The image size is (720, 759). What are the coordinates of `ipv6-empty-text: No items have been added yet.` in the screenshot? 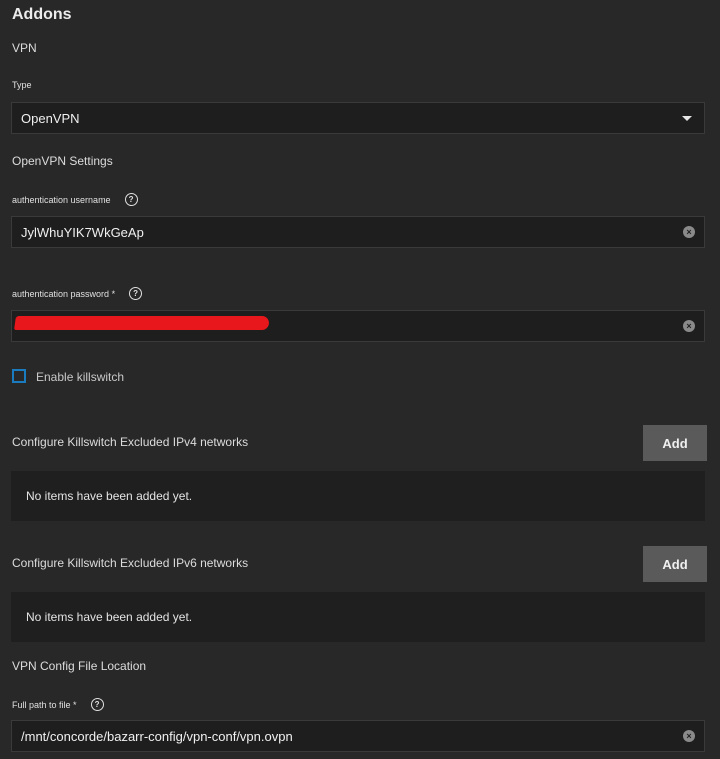 It's located at (109, 617).